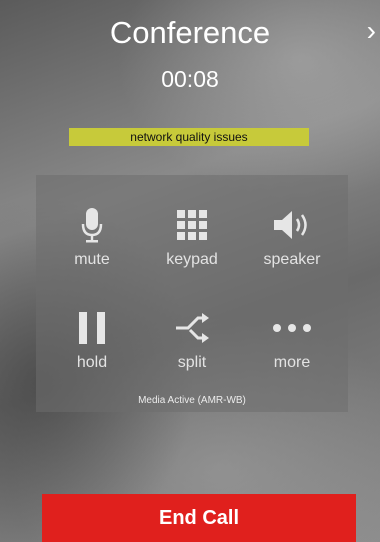  Describe the element at coordinates (371, 31) in the screenshot. I see `chevron-right-icon: ›` at that location.